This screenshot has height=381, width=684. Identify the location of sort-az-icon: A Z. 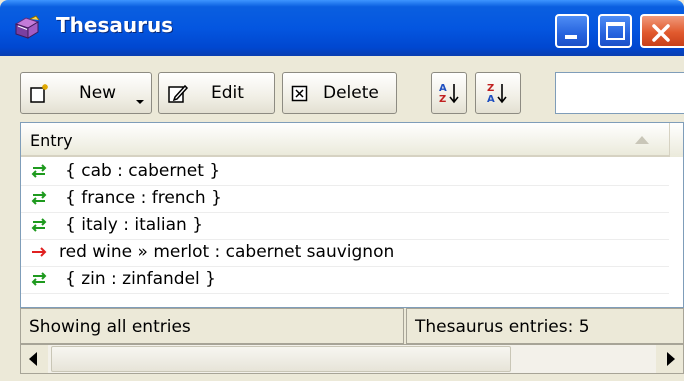
(449, 94).